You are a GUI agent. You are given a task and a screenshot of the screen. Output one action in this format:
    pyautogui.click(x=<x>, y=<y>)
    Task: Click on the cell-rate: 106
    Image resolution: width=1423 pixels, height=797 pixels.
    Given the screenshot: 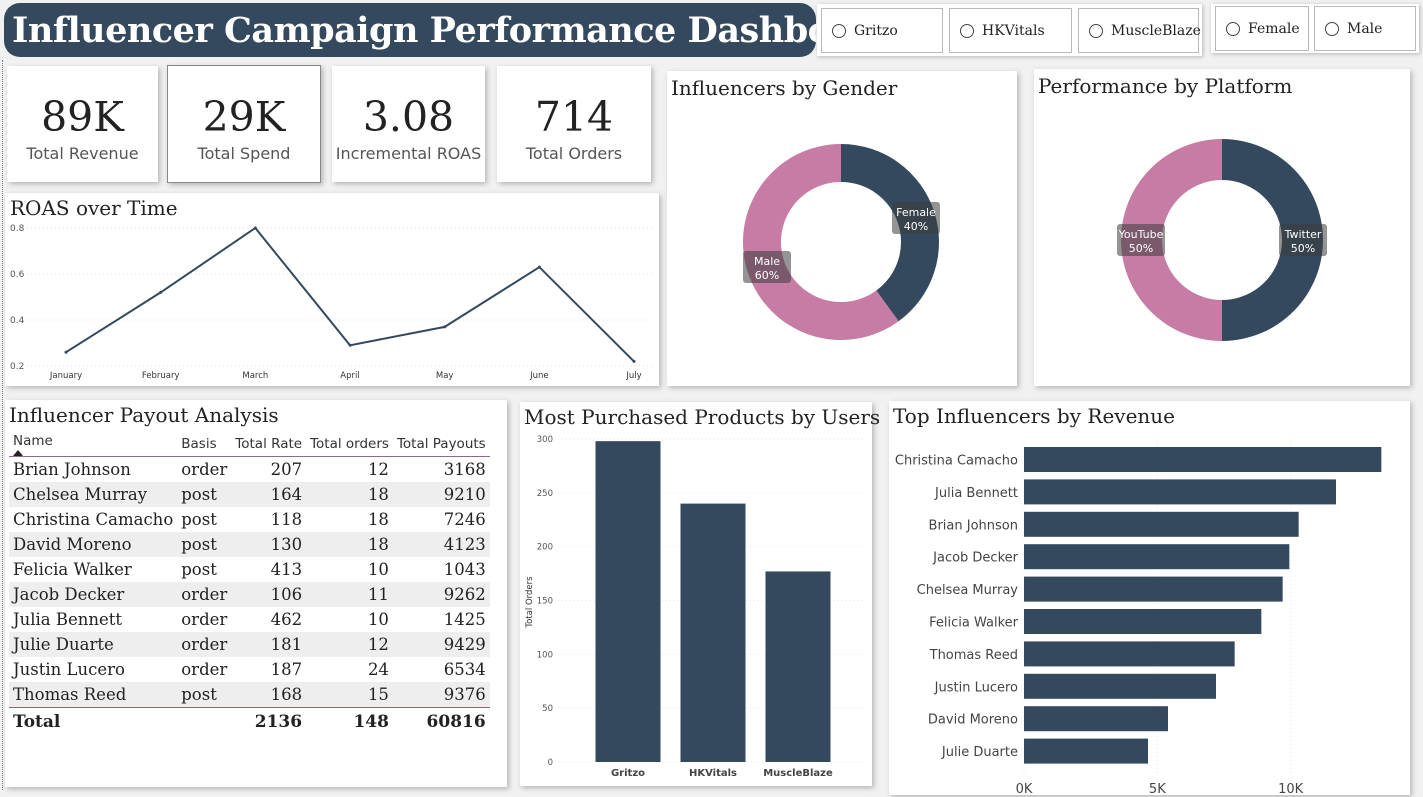 What is the action you would take?
    pyautogui.click(x=269, y=594)
    